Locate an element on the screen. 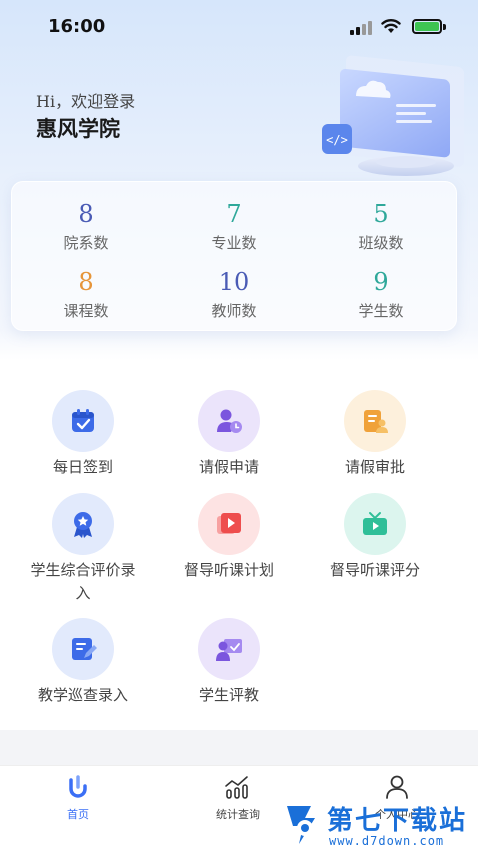 The image size is (478, 850). tab-statistics: 统计查询 is located at coordinates (238, 798).